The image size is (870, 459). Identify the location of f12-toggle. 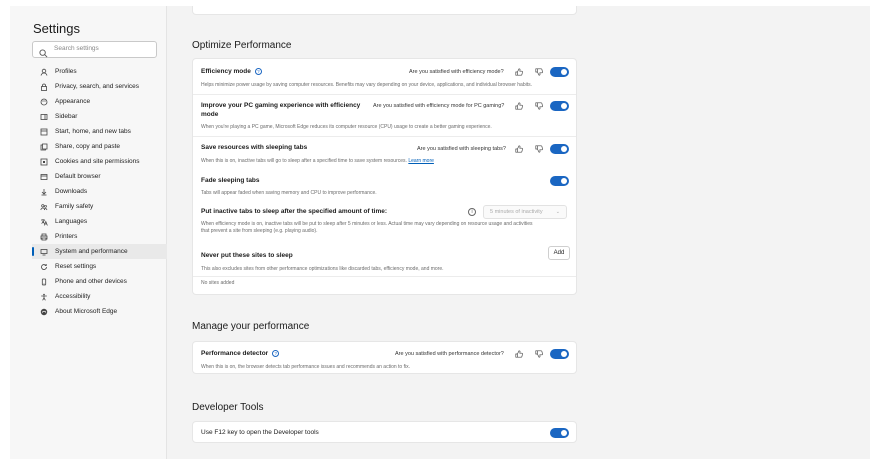
(559, 433).